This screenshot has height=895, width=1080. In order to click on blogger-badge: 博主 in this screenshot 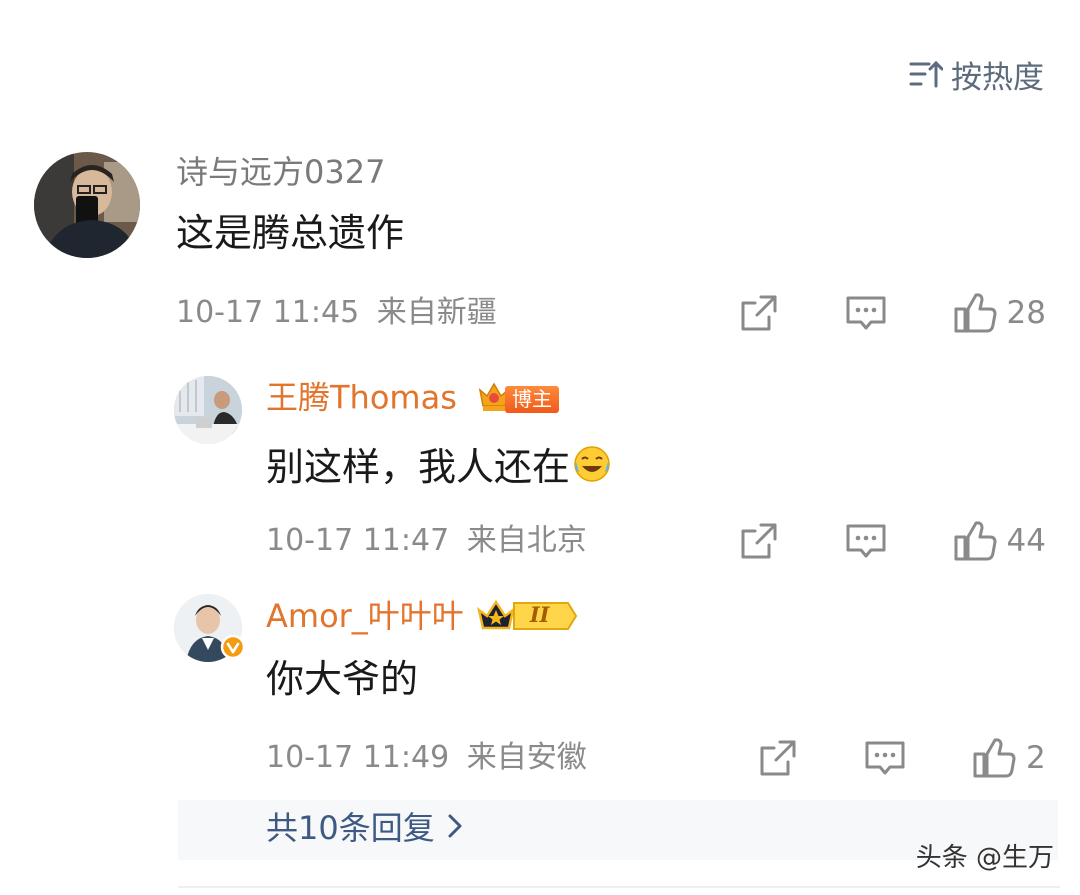, I will do `click(518, 399)`.